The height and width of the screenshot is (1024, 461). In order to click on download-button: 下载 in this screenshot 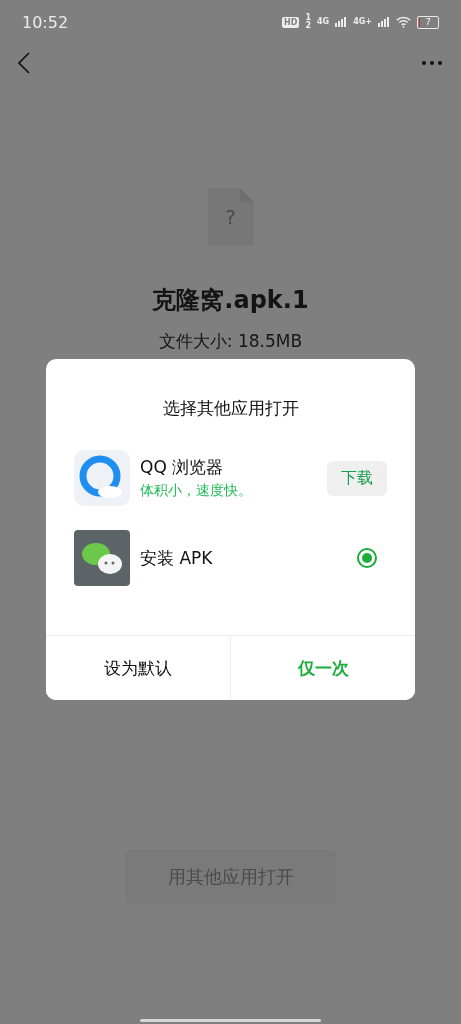, I will do `click(357, 478)`.